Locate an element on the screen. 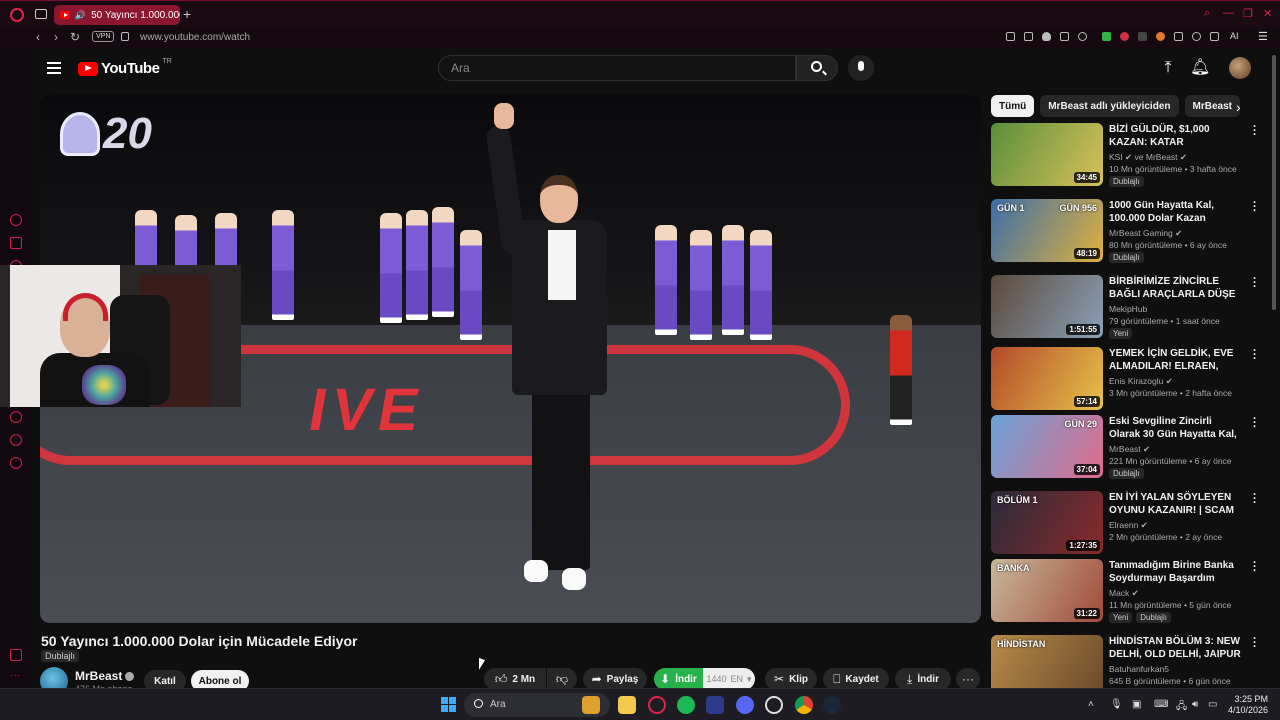  account-avatar is located at coordinates (1240, 68).